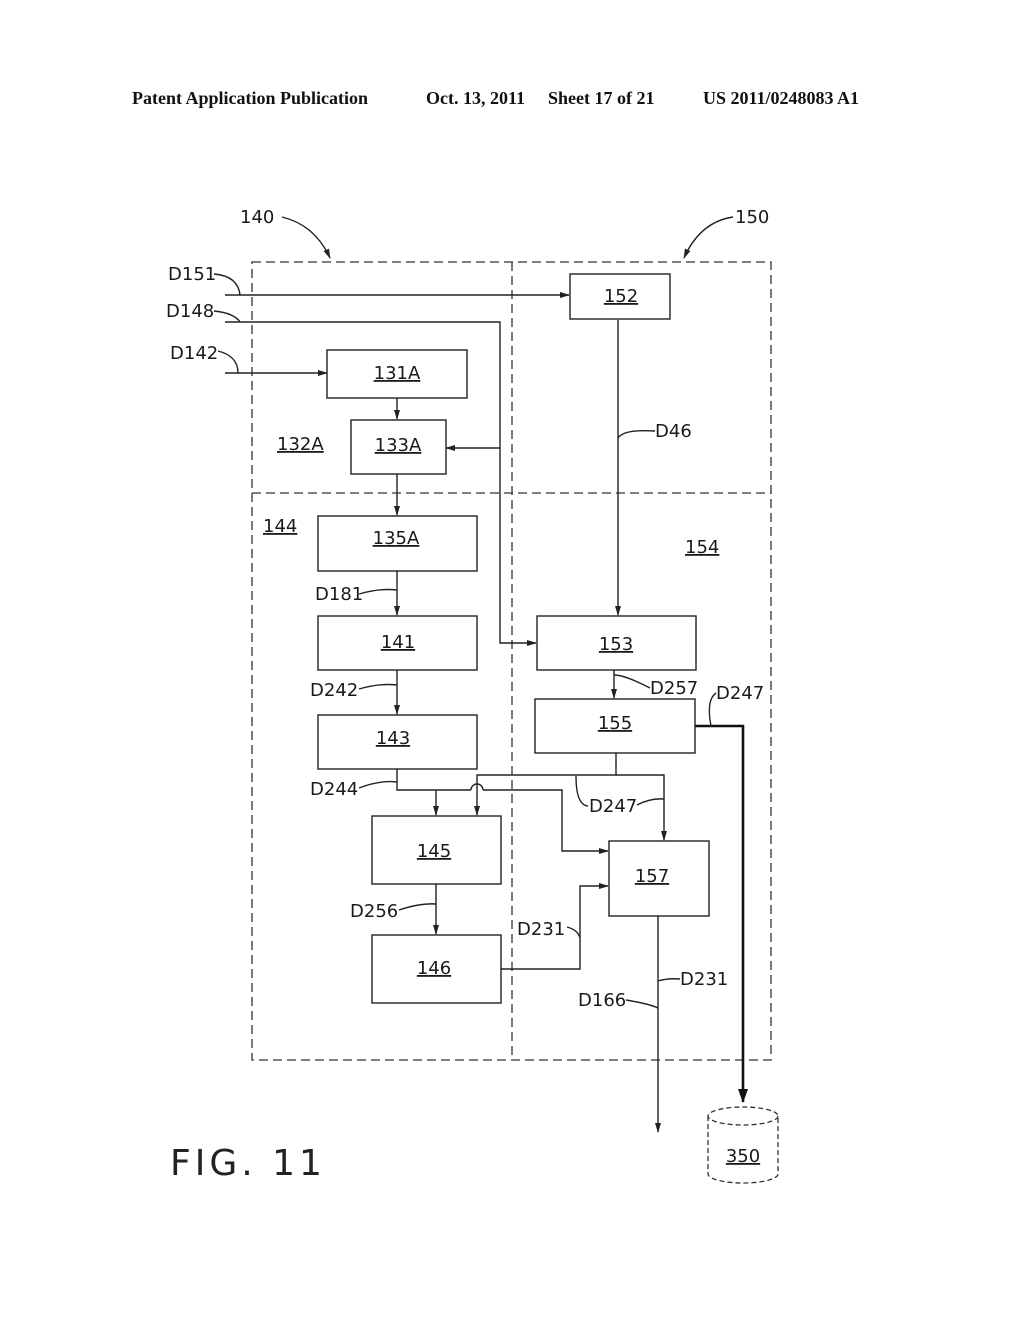 Image resolution: width=1024 pixels, height=1320 pixels. I want to click on block-label-153: 153, so click(616, 644).